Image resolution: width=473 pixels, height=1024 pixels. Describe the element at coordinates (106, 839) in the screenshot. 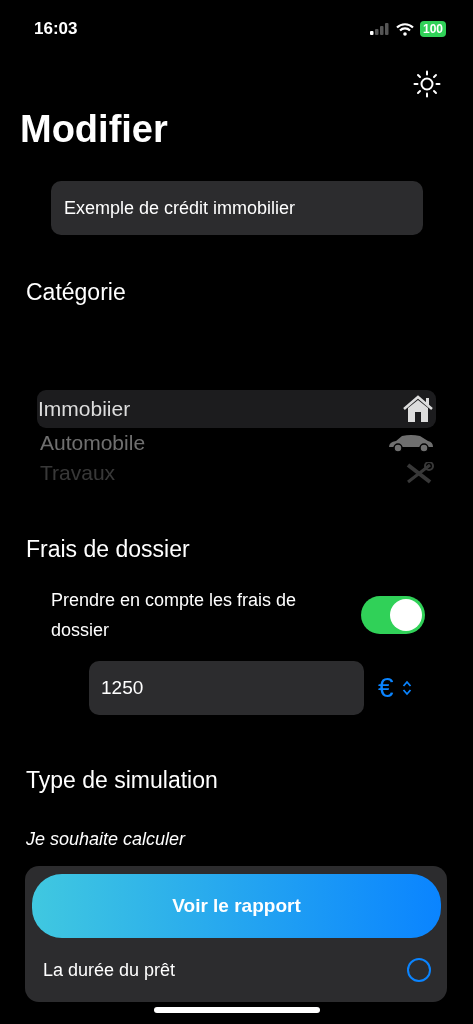

I see `subtitle: Je souhaite calculer` at that location.